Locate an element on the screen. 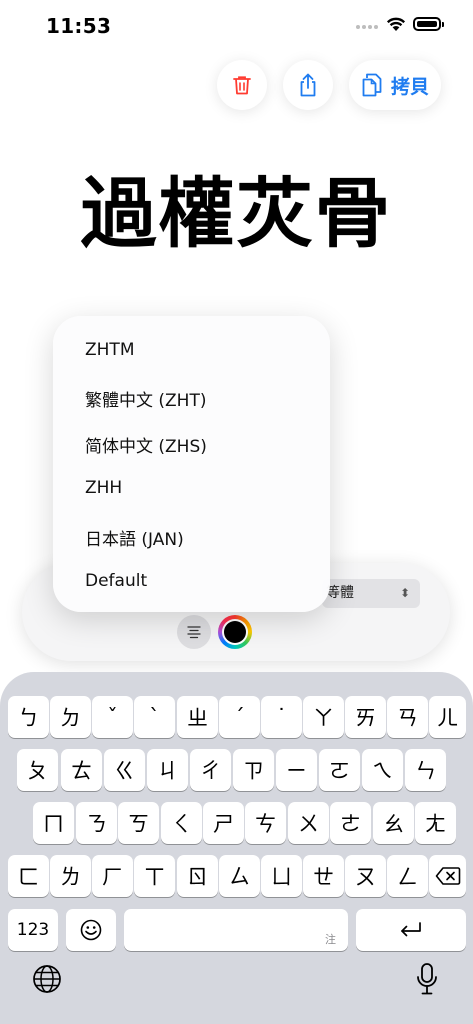  return-icon is located at coordinates (411, 929).